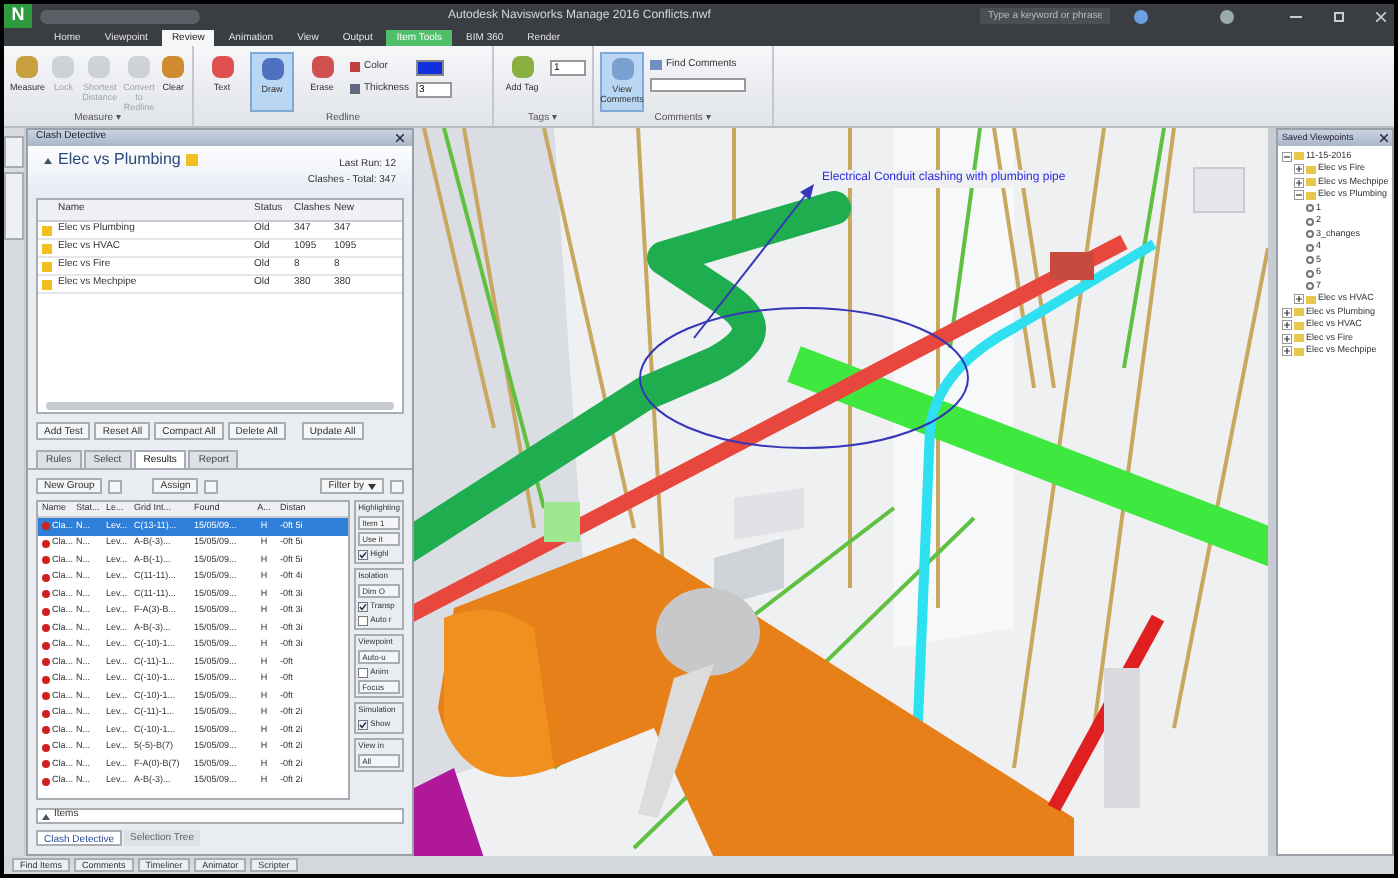 The image size is (1398, 878). Describe the element at coordinates (429, 68) in the screenshot. I see `color-picker` at that location.